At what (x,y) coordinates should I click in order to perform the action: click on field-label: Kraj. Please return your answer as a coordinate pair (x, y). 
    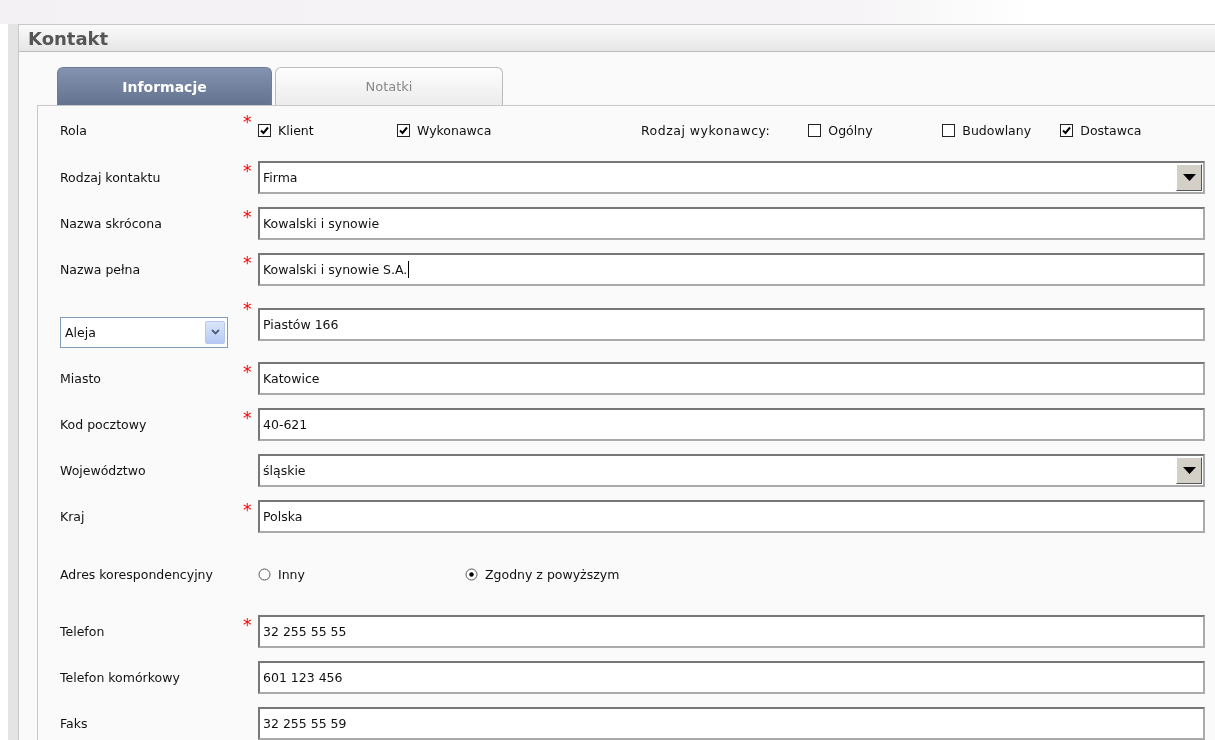
    Looking at the image, I should click on (73, 516).